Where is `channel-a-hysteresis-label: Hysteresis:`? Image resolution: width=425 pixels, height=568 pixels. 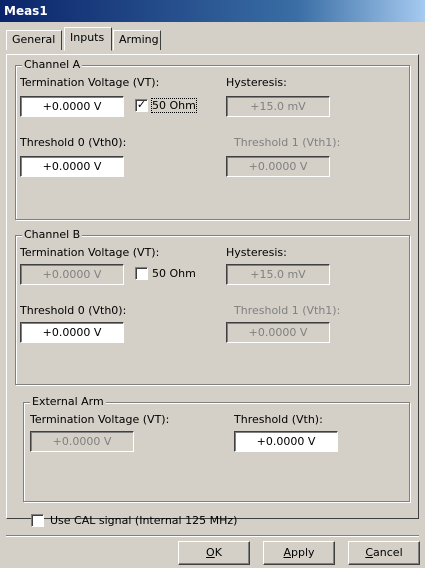
channel-a-hysteresis-label: Hysteresis: is located at coordinates (256, 82).